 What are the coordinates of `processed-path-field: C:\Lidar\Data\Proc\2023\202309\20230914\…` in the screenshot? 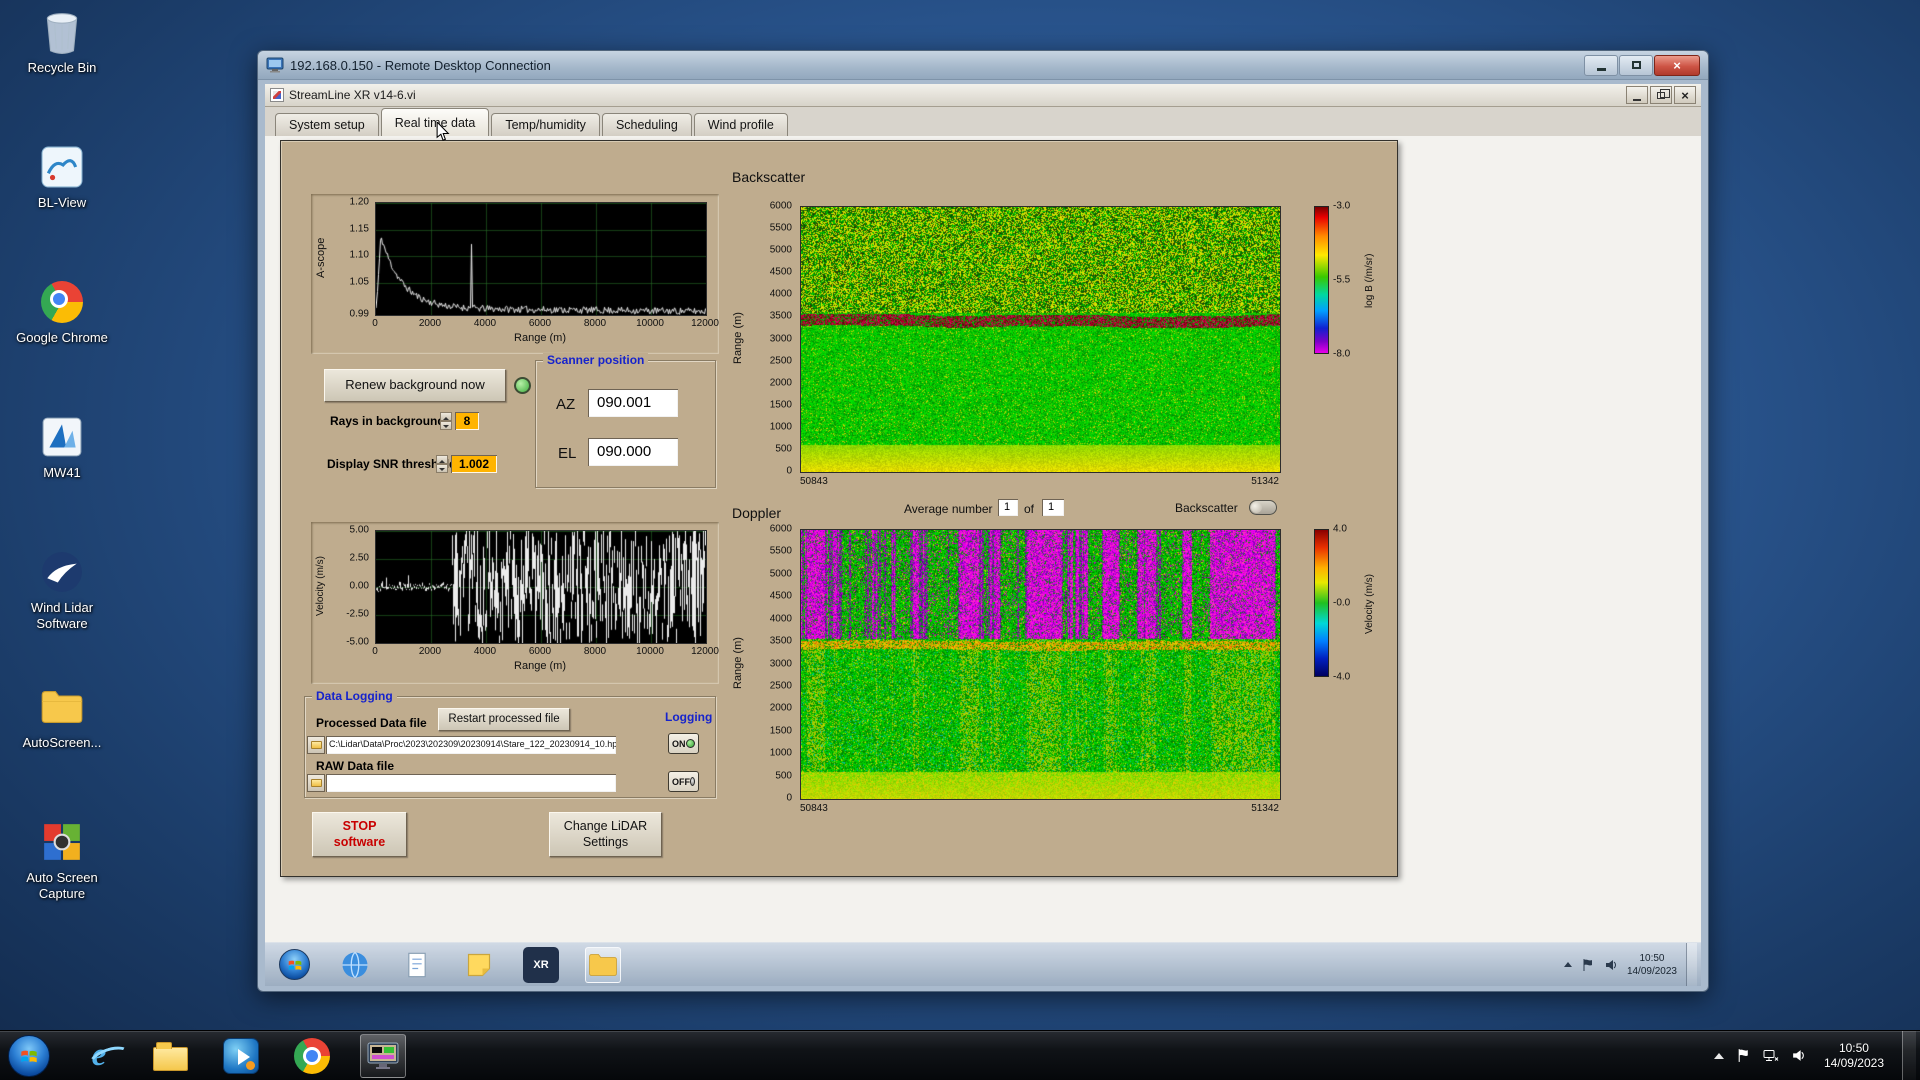 It's located at (471, 745).